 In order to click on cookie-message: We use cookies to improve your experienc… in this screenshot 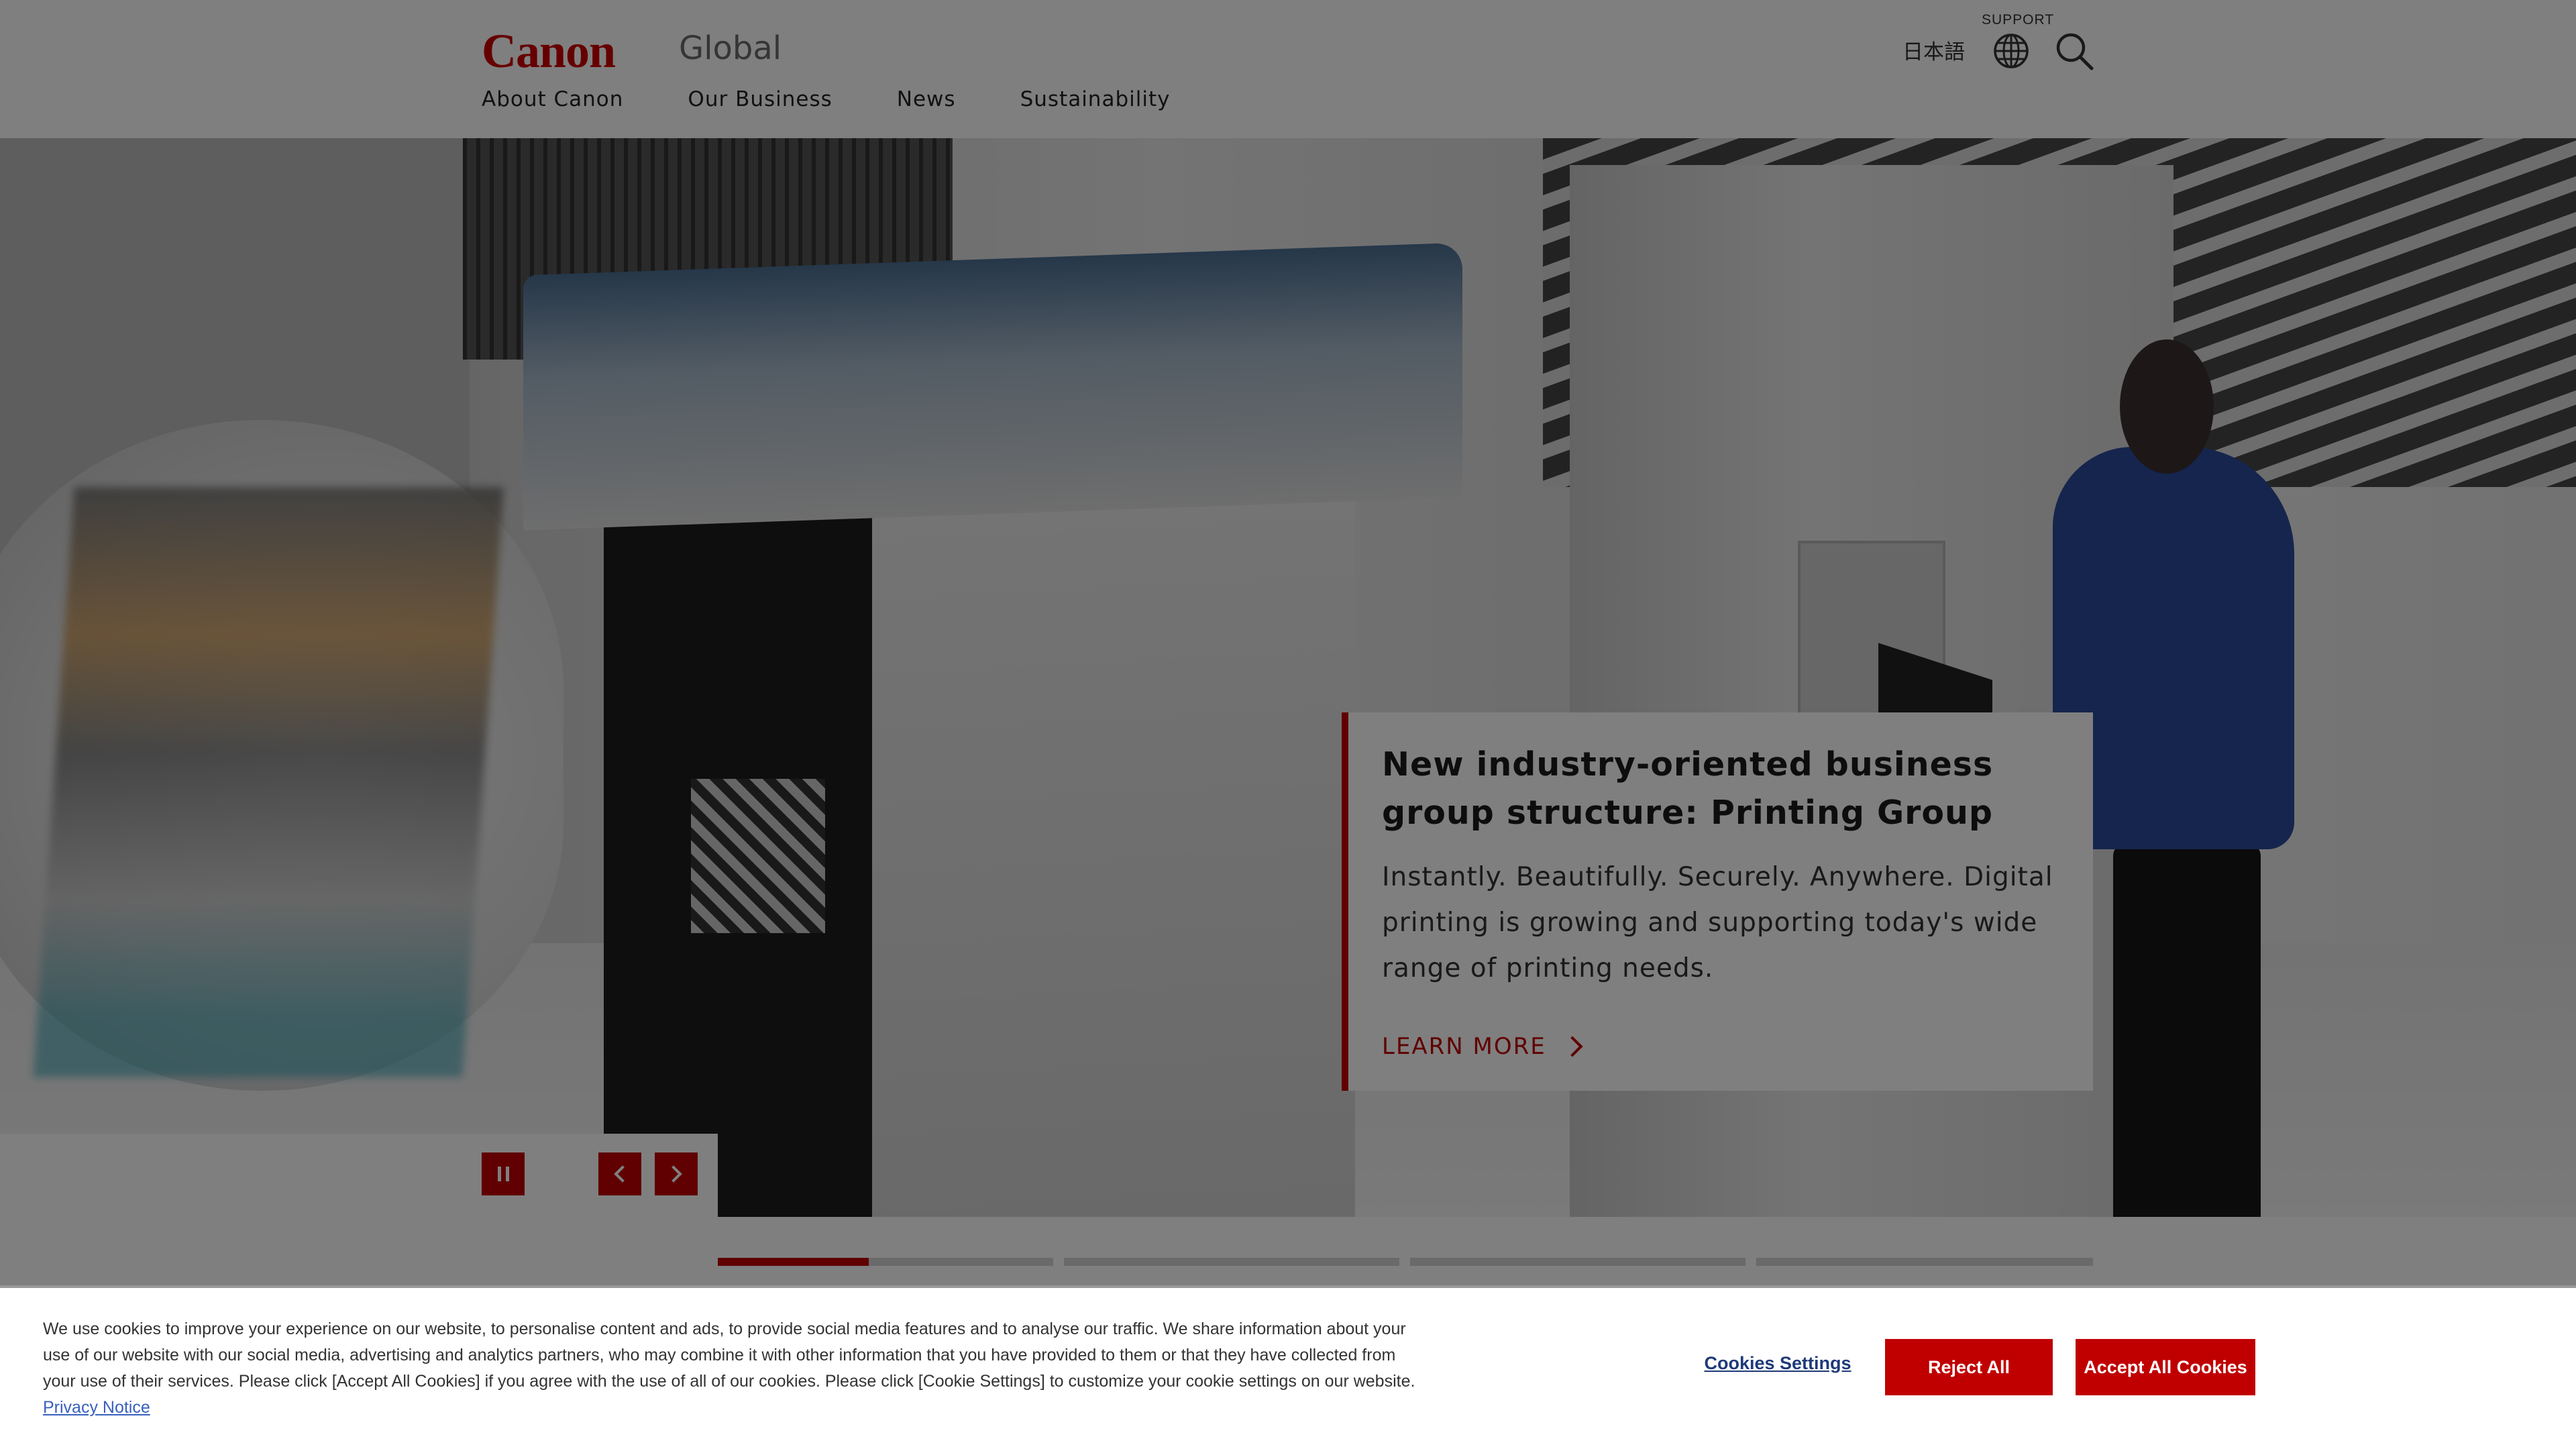, I will do `click(734, 1368)`.